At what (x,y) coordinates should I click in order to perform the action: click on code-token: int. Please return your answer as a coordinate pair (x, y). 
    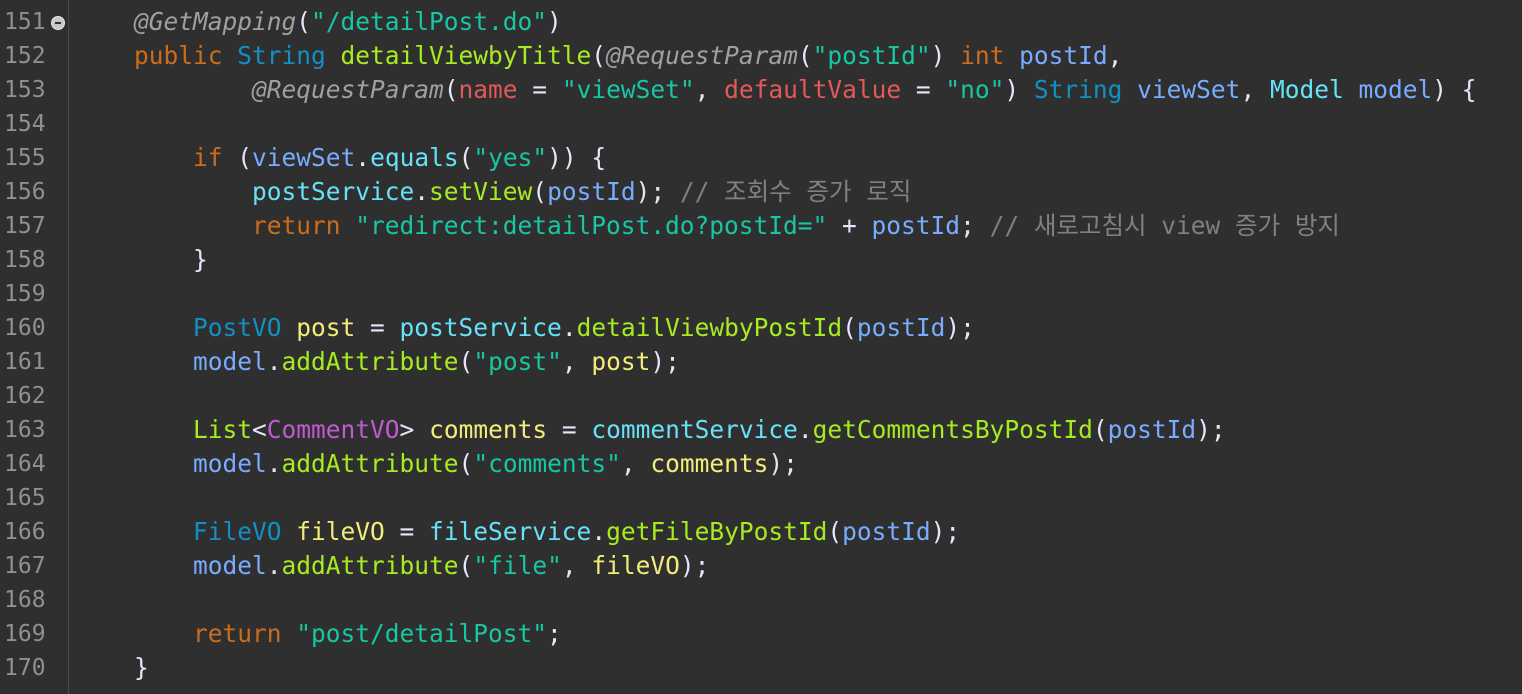
    Looking at the image, I should click on (990, 55).